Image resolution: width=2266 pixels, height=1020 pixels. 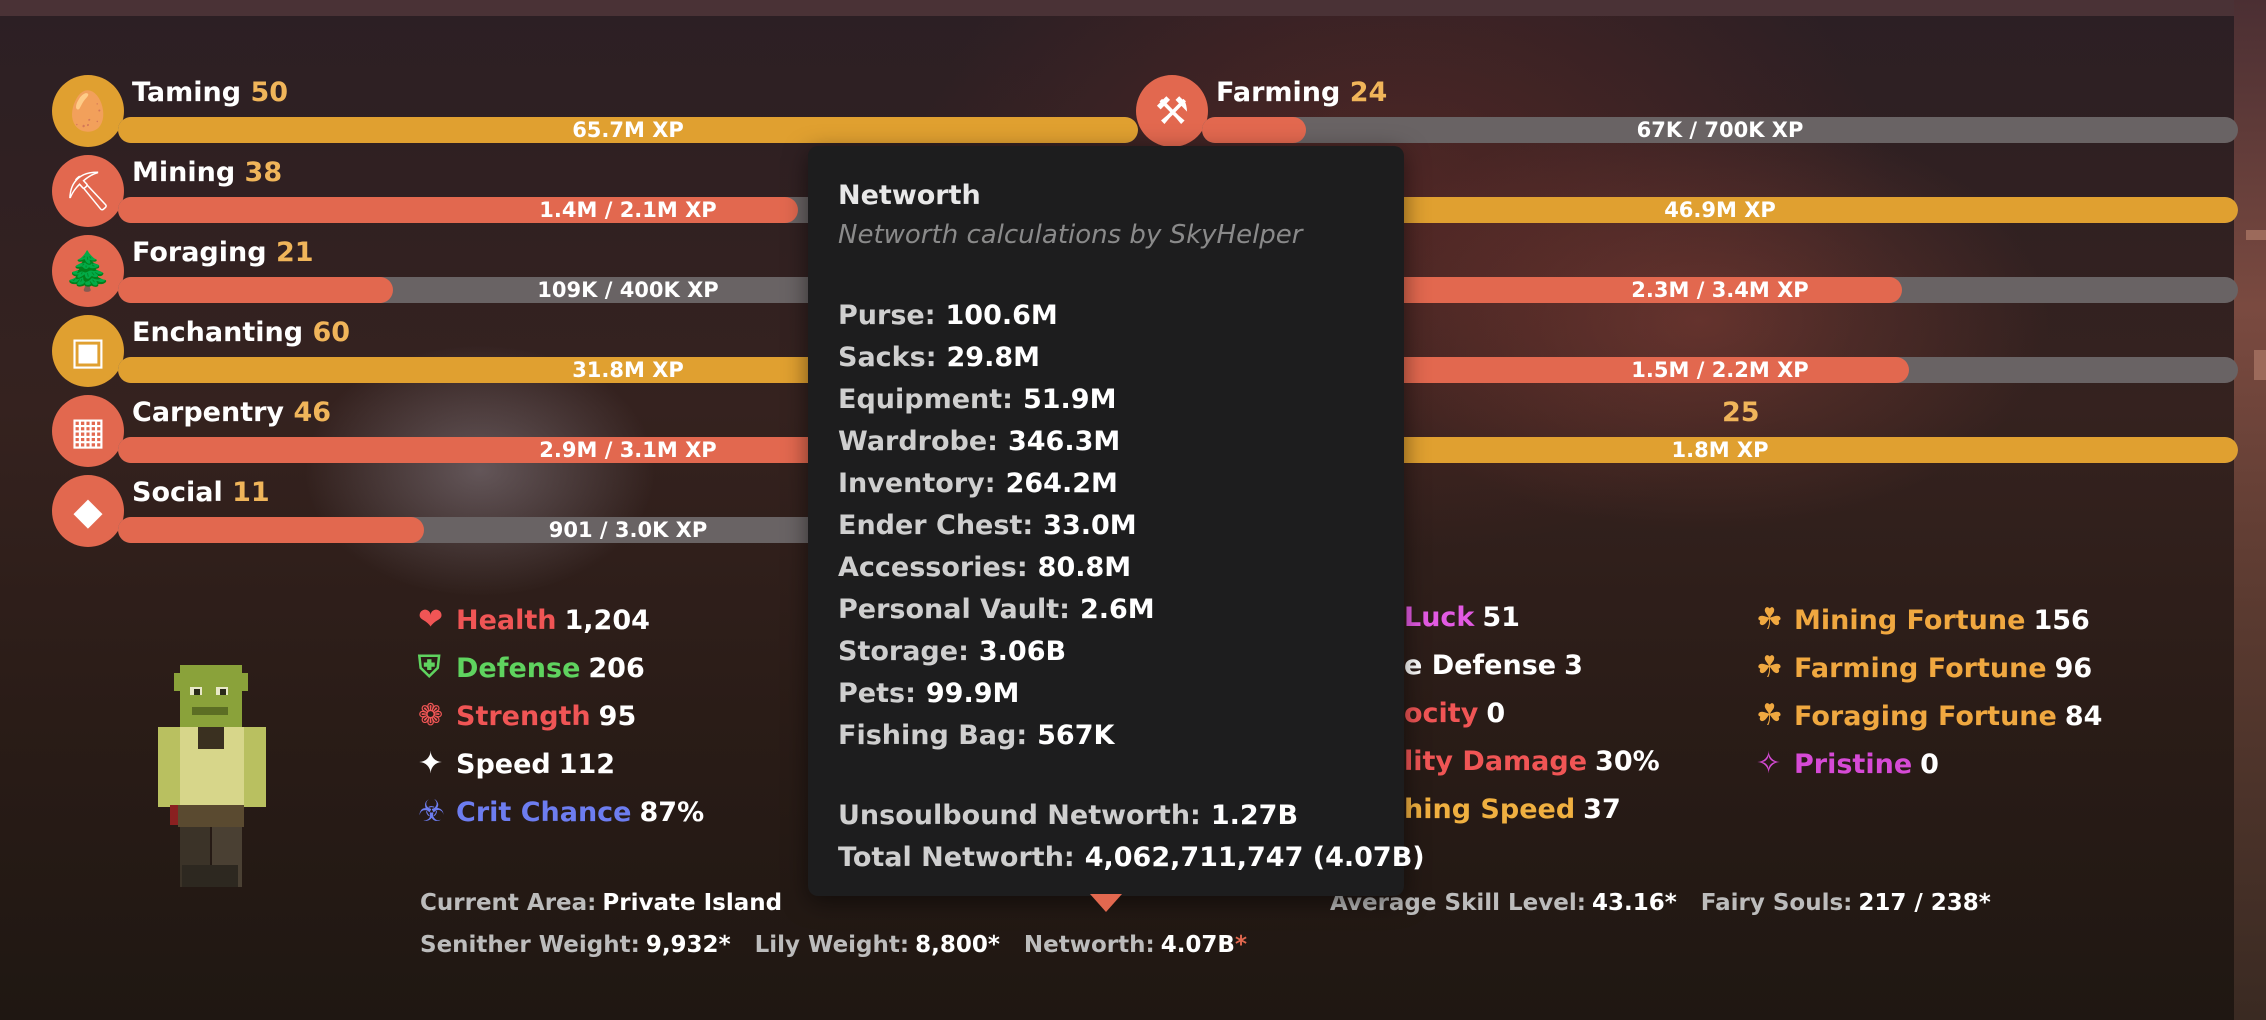 What do you see at coordinates (534, 619) in the screenshot?
I see `stat-health: ❤ Health 1,204` at bounding box center [534, 619].